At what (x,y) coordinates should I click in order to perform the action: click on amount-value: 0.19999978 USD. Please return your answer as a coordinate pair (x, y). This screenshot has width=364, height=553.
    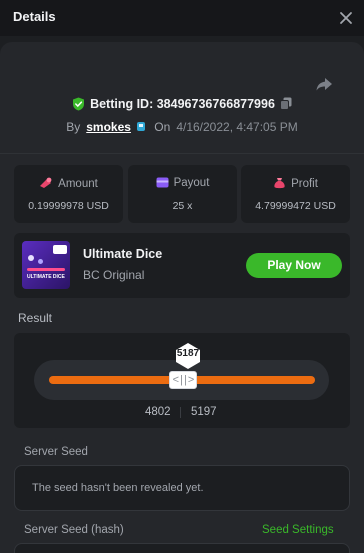
    Looking at the image, I should click on (68, 206).